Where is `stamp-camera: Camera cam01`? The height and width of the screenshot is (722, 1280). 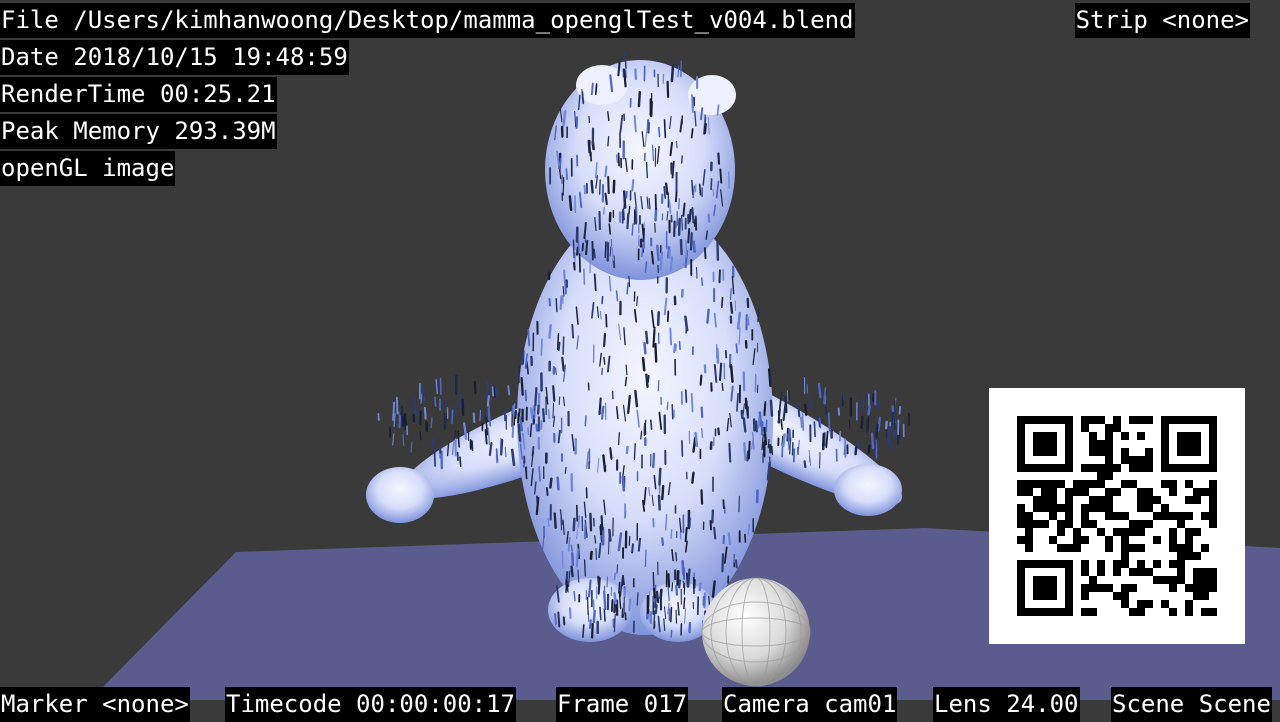 stamp-camera: Camera cam01 is located at coordinates (809, 704).